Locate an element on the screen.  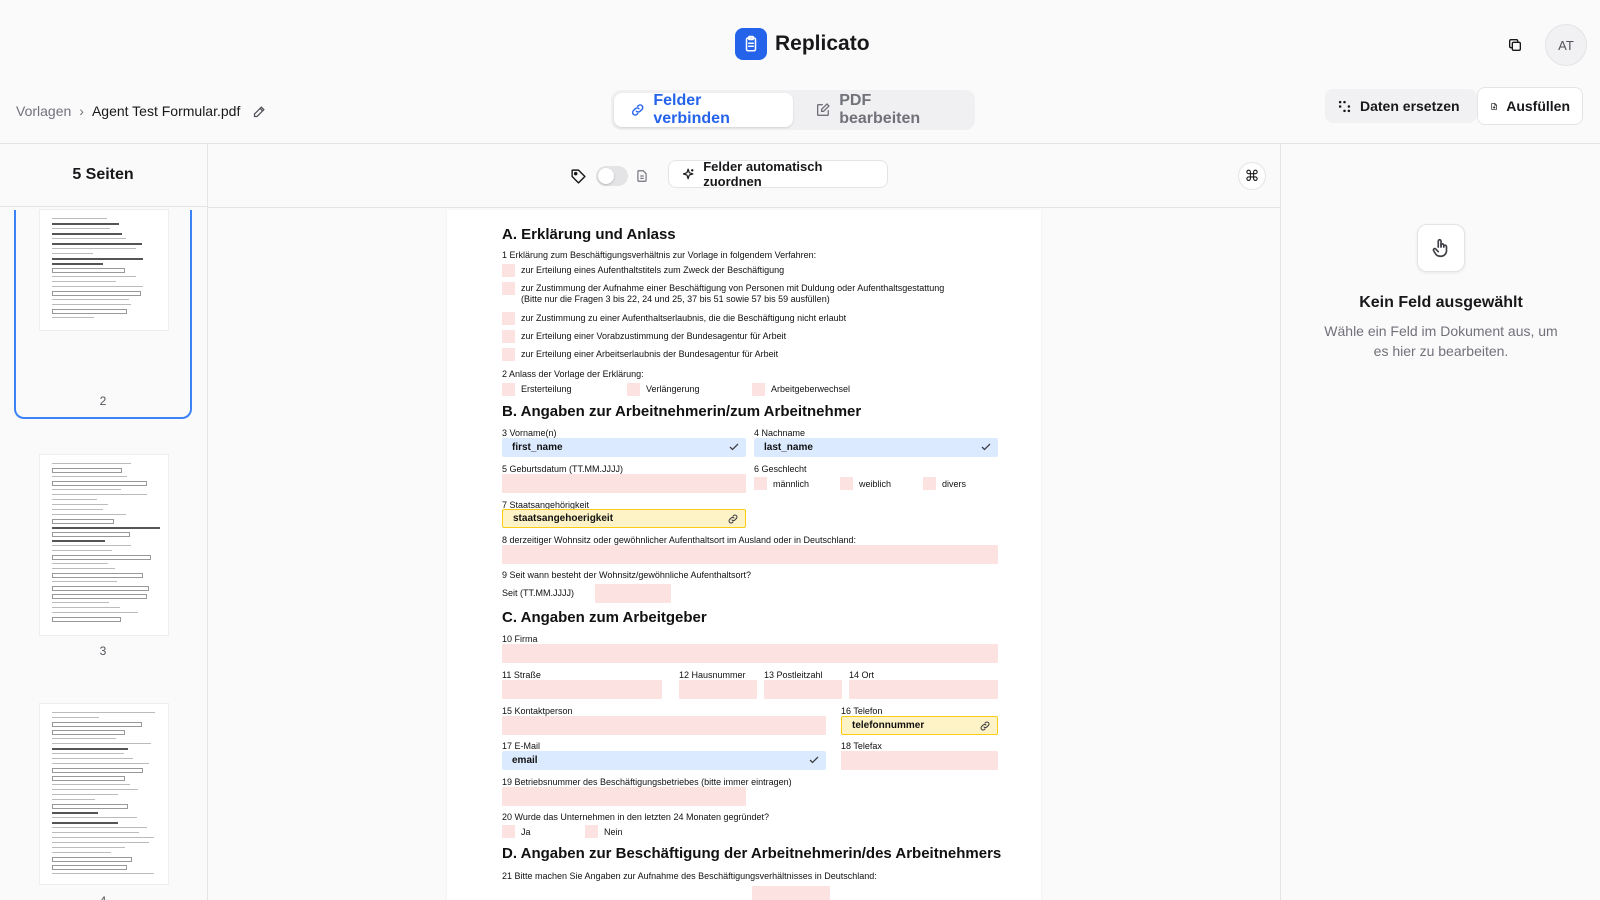
sparkles-icon is located at coordinates (688, 173).